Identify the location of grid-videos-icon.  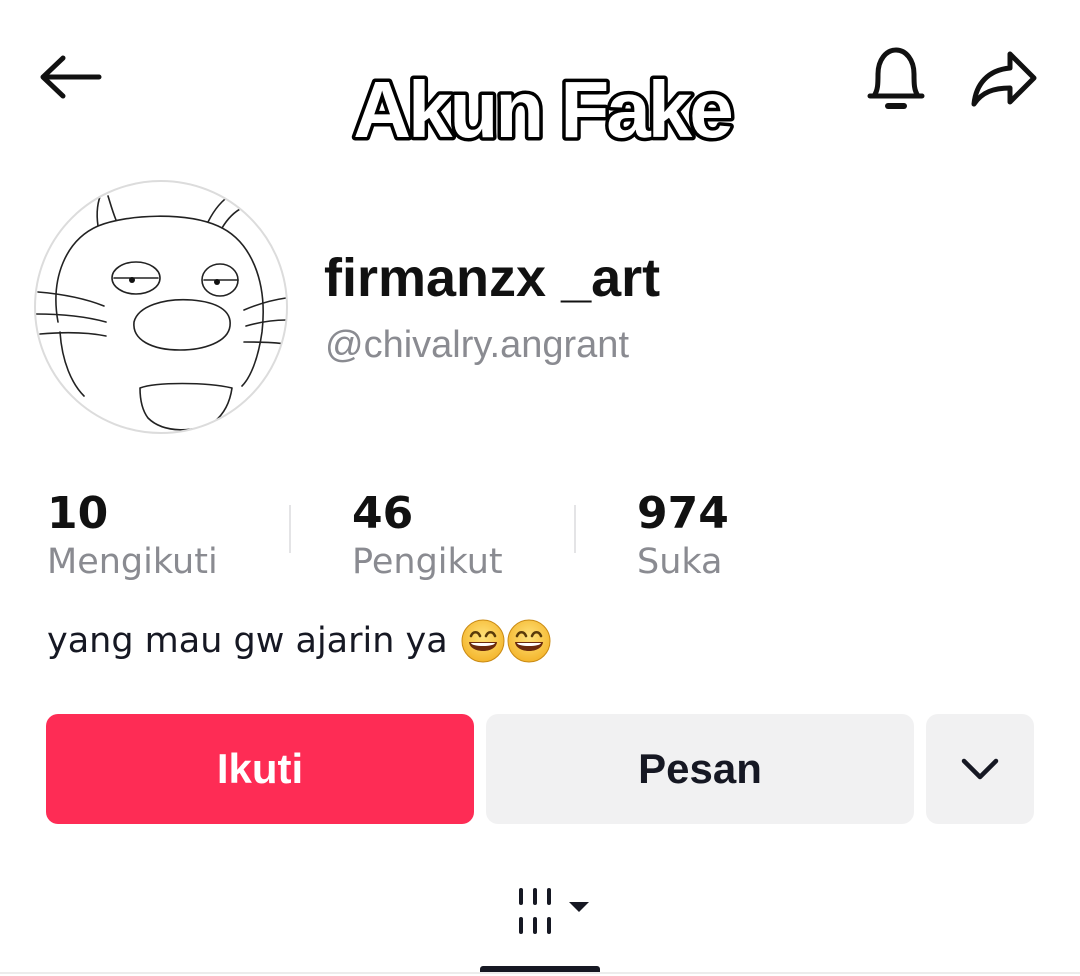
(535, 911).